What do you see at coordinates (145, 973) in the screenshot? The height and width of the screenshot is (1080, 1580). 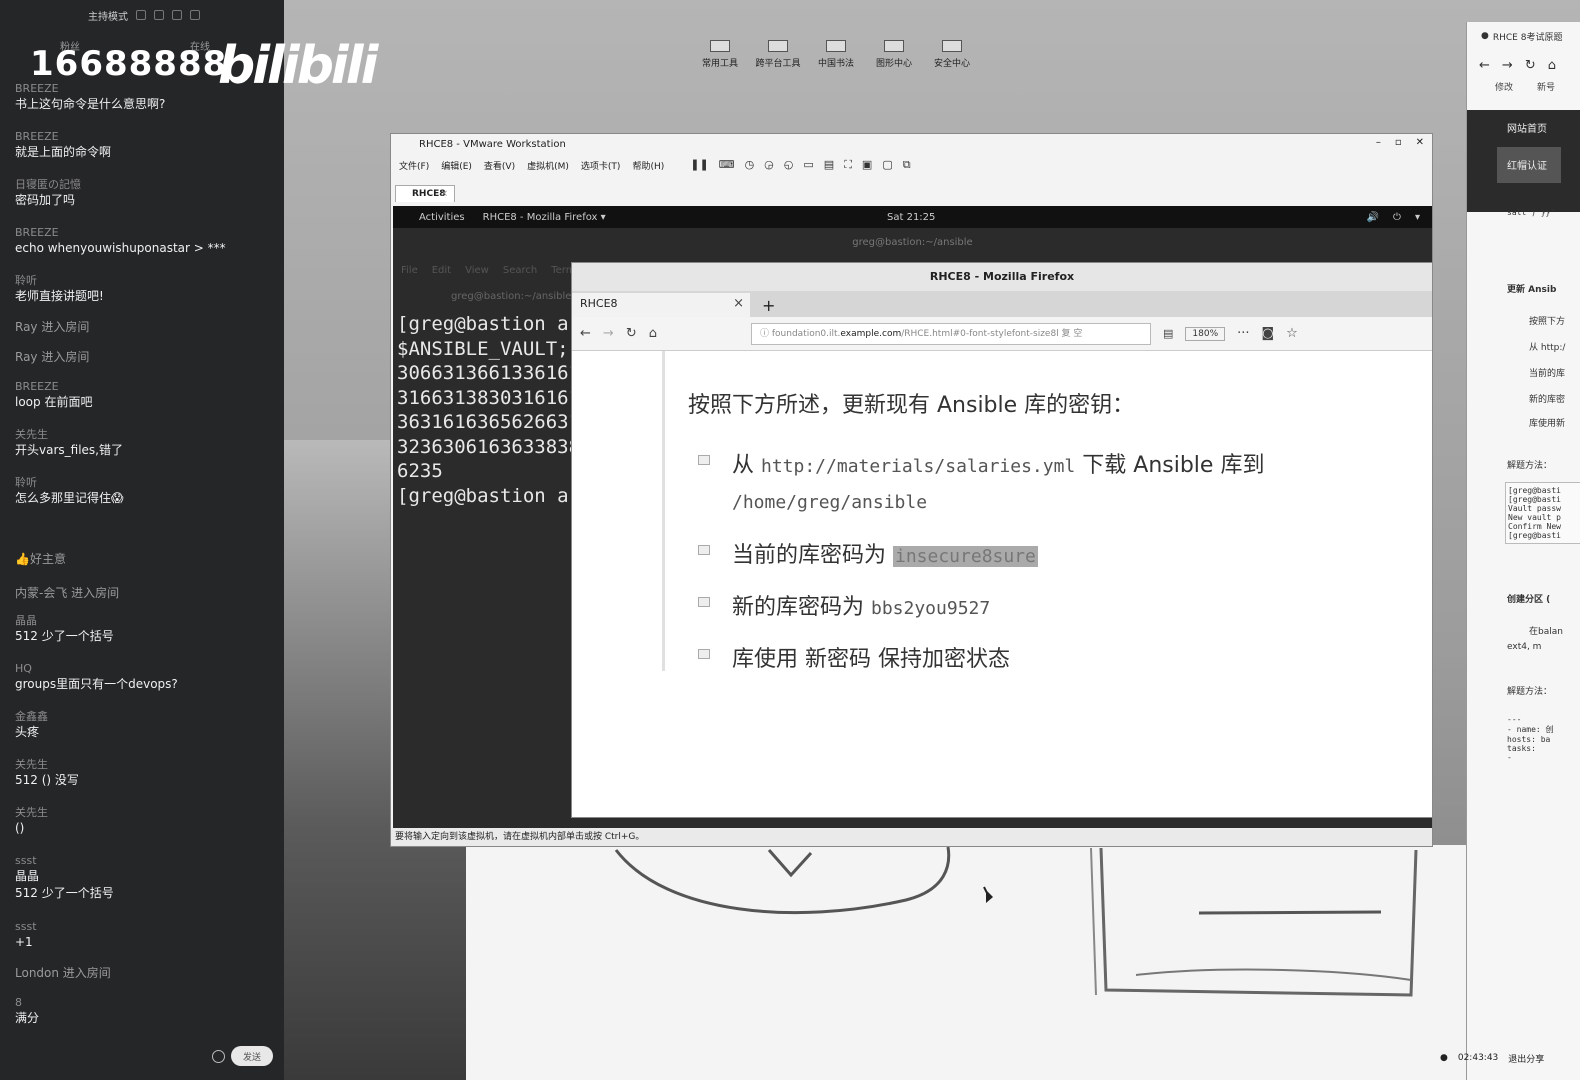 I see `chat-username: London 进入房间` at bounding box center [145, 973].